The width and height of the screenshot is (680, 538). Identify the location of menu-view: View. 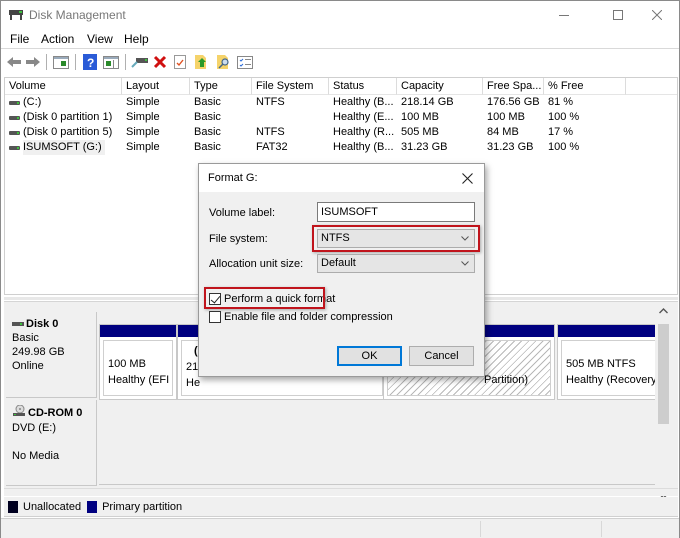
(100, 39).